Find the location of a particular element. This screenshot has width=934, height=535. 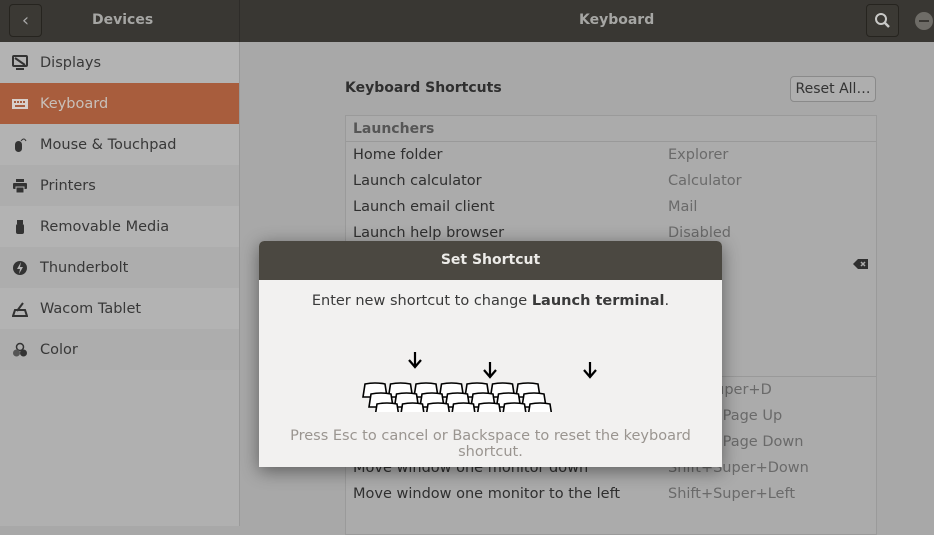

shortcut-name: Home folder is located at coordinates (398, 155).